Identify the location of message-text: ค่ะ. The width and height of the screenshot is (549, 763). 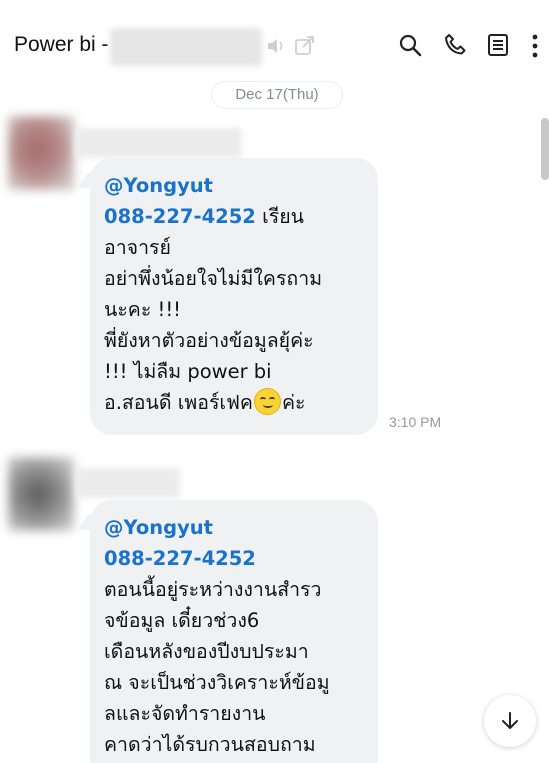
(293, 402).